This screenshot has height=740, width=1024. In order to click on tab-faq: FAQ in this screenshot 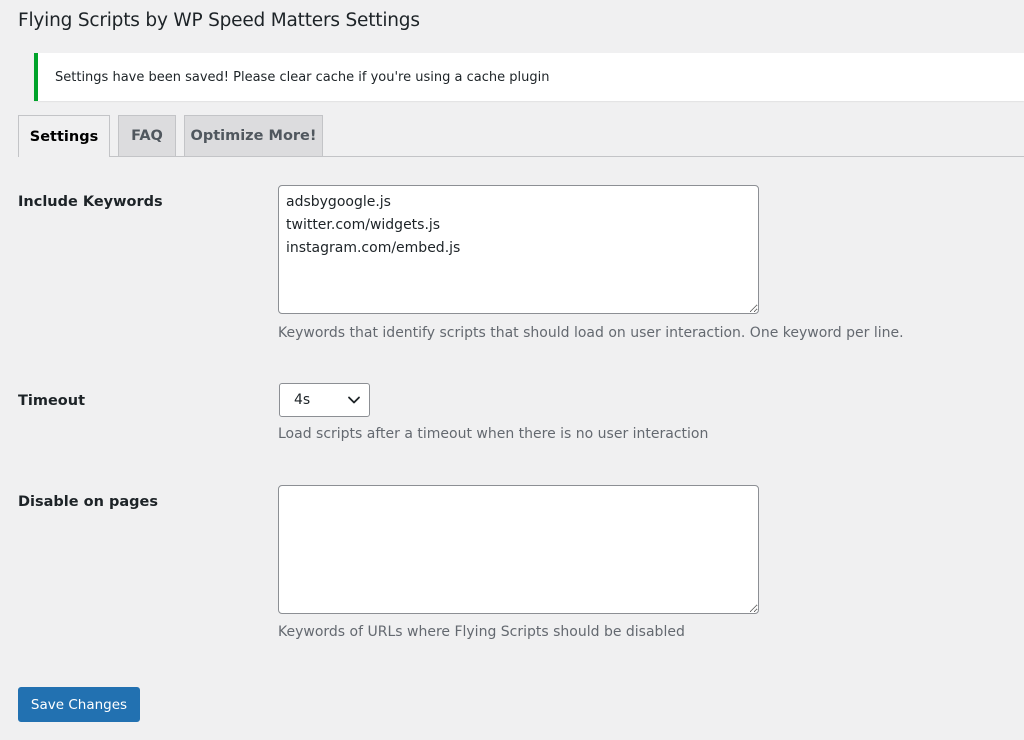, I will do `click(147, 135)`.